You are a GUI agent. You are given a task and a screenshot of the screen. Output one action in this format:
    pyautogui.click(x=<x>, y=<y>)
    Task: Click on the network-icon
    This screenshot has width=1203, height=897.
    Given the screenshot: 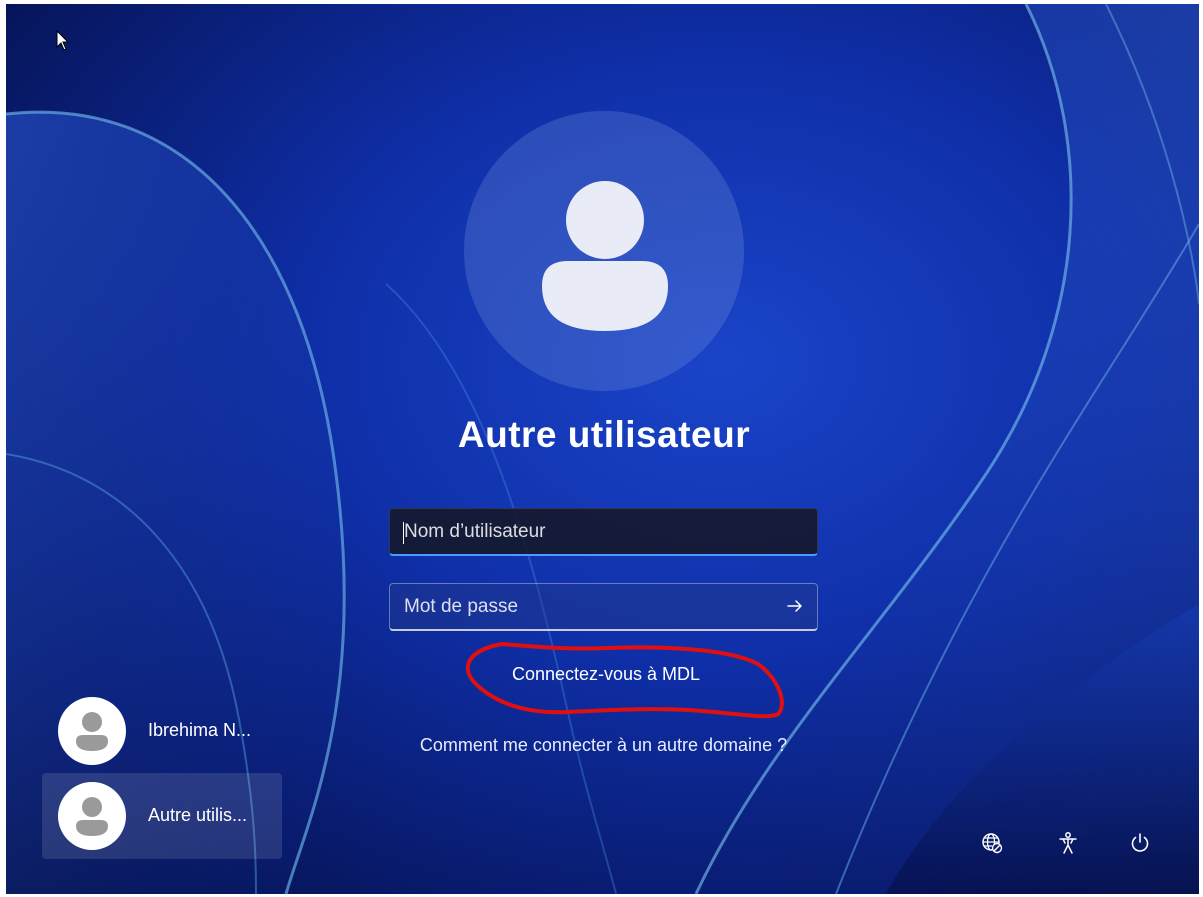 What is the action you would take?
    pyautogui.click(x=992, y=843)
    